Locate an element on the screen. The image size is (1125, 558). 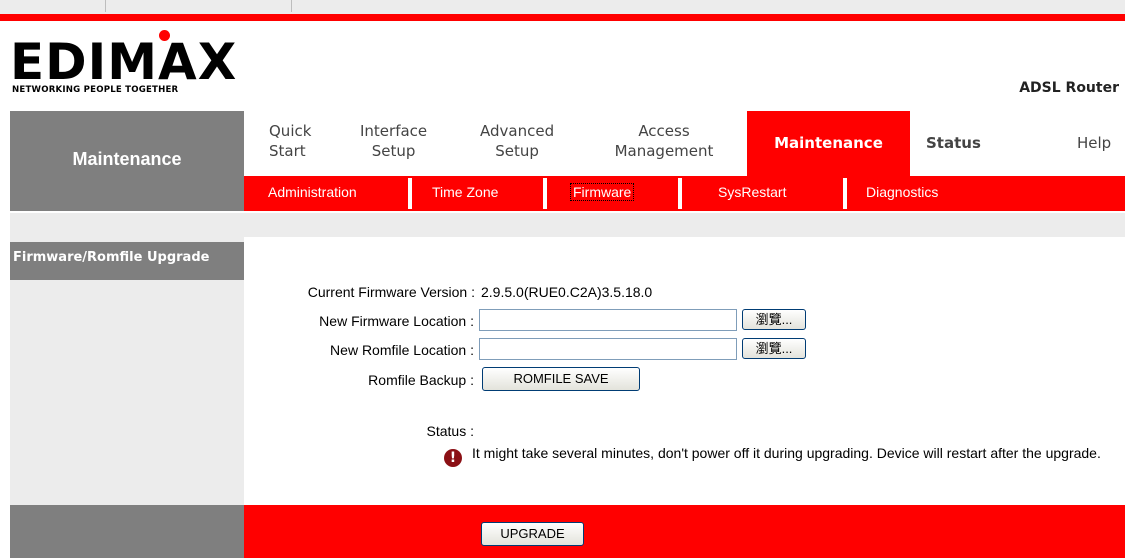
tab-maintenance: Maintenance is located at coordinates (828, 143).